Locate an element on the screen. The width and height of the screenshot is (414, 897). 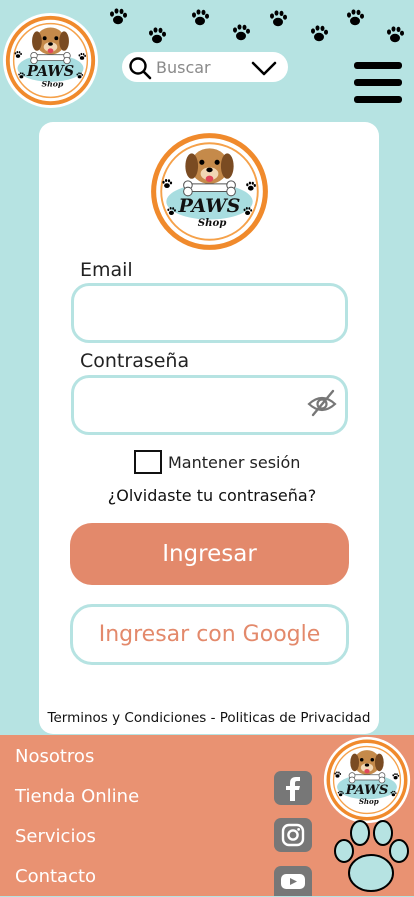
facebook-icon is located at coordinates (293, 788).